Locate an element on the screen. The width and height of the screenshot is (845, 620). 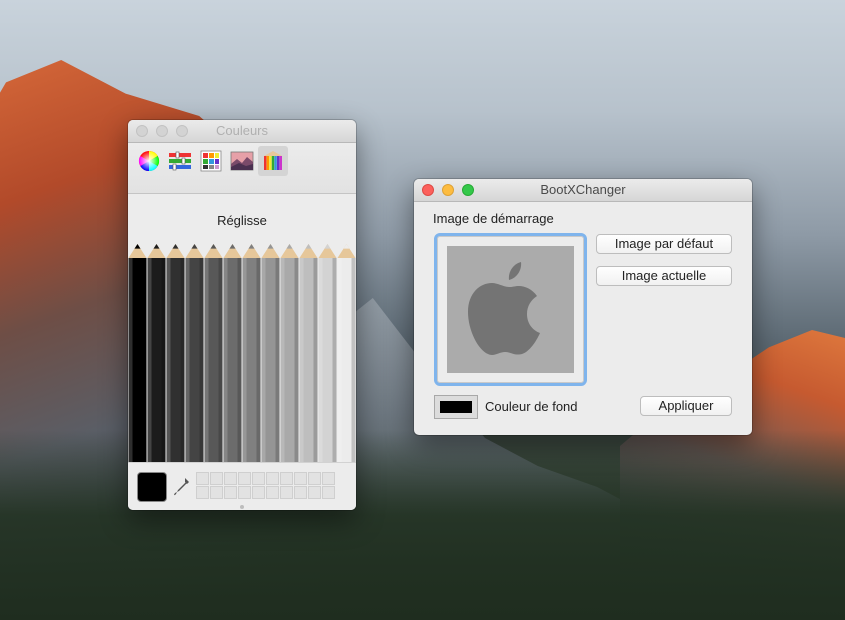
pencil-box is located at coordinates (242, 357).